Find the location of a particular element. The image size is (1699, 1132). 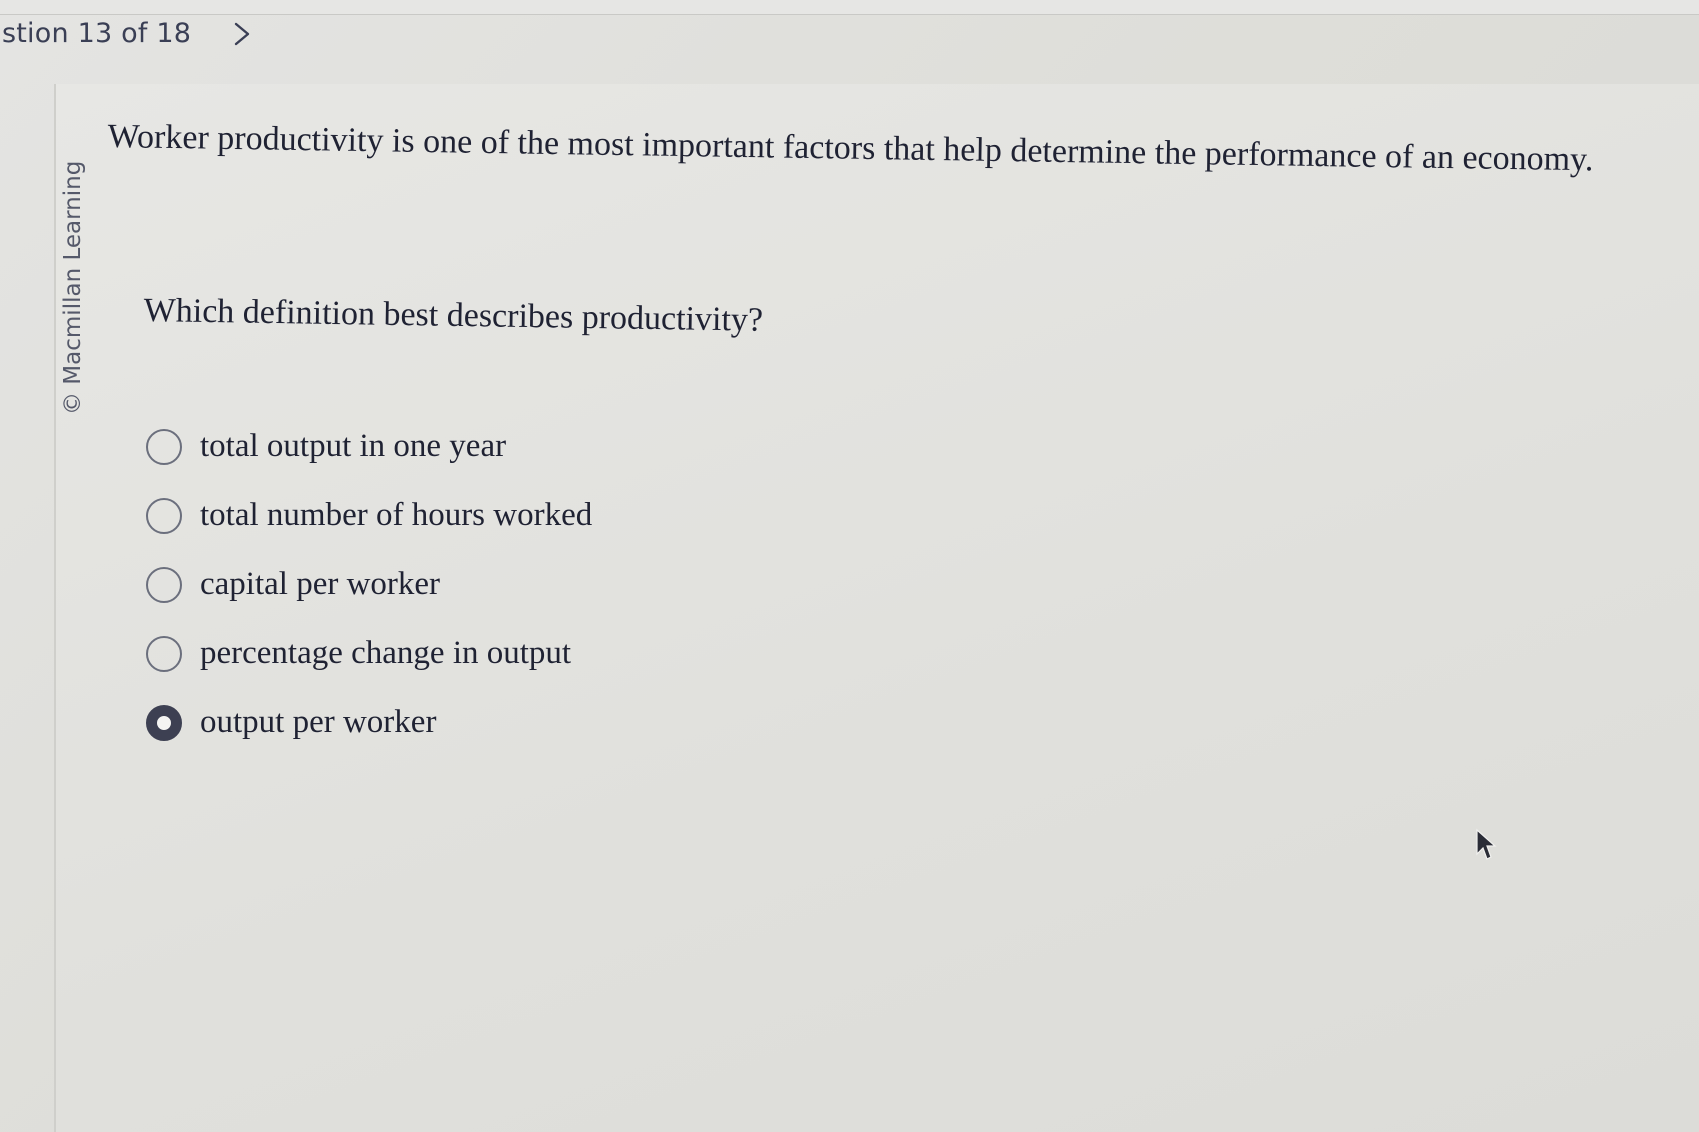

answer-option-label: output per worker is located at coordinates (318, 722).